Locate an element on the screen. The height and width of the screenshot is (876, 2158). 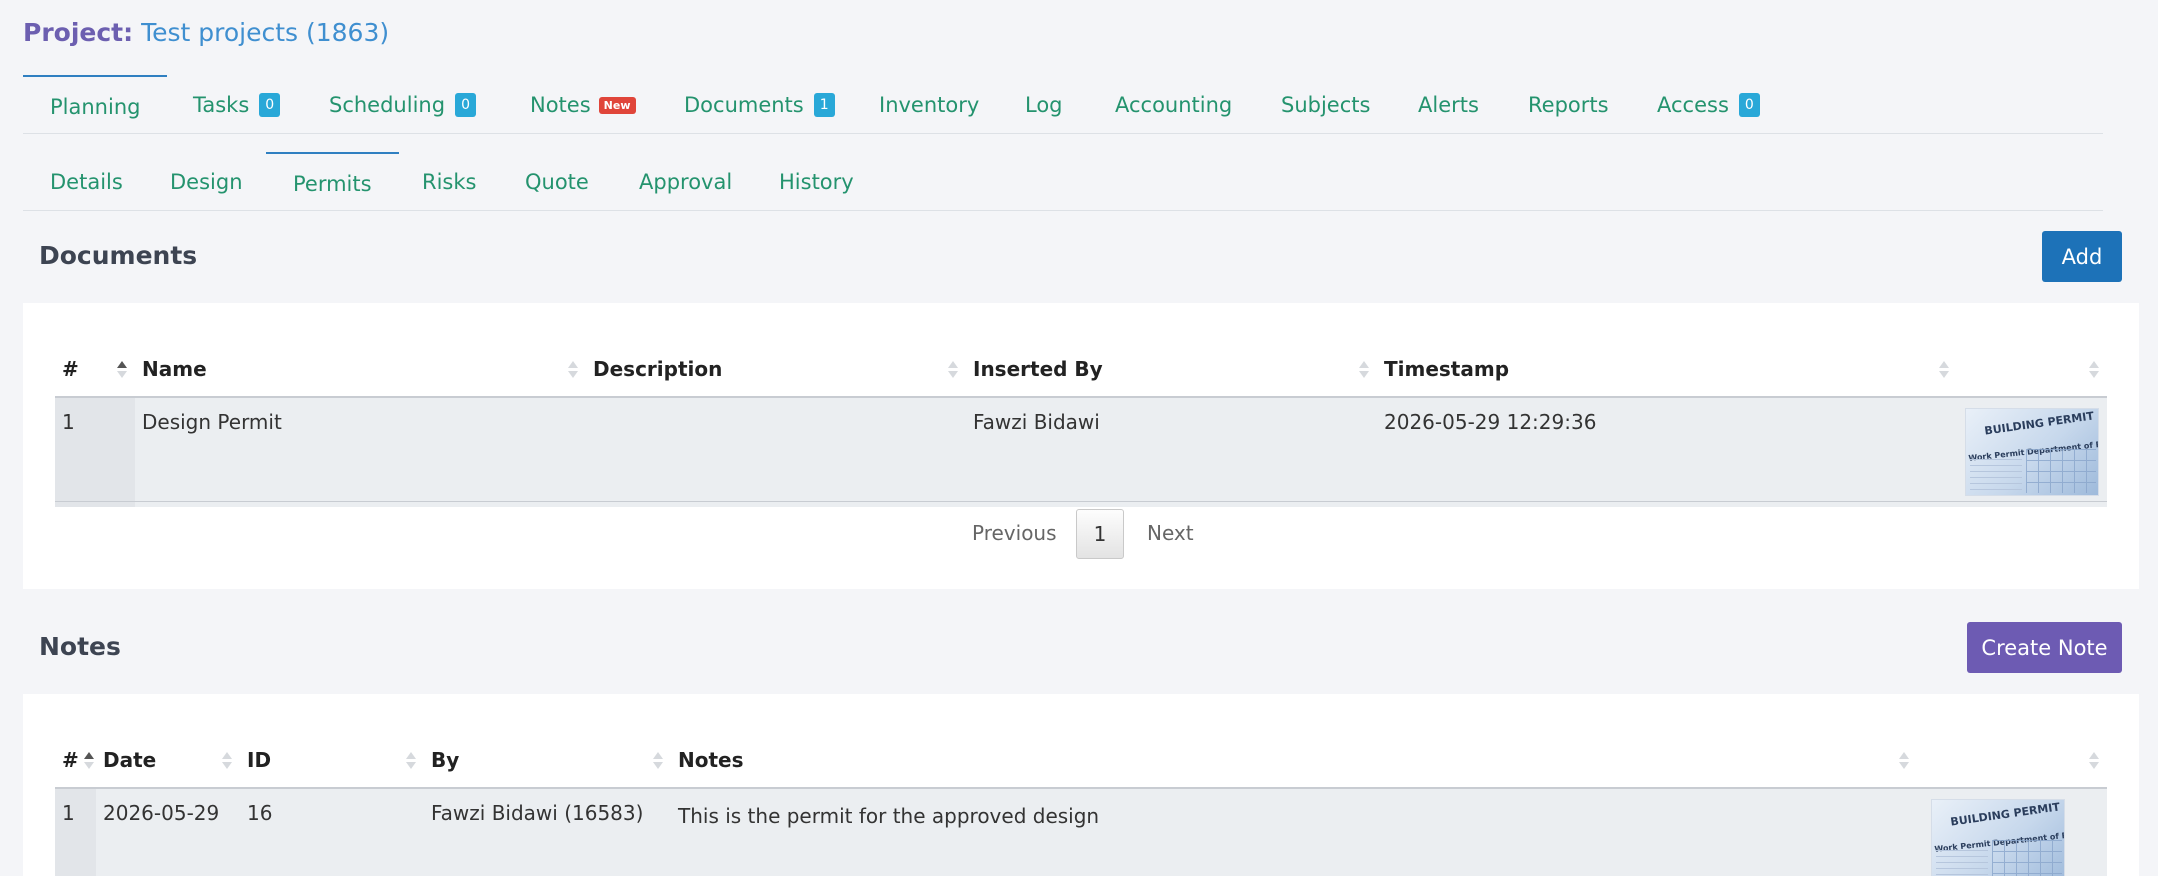
tab-label: Subjects is located at coordinates (1326, 105).